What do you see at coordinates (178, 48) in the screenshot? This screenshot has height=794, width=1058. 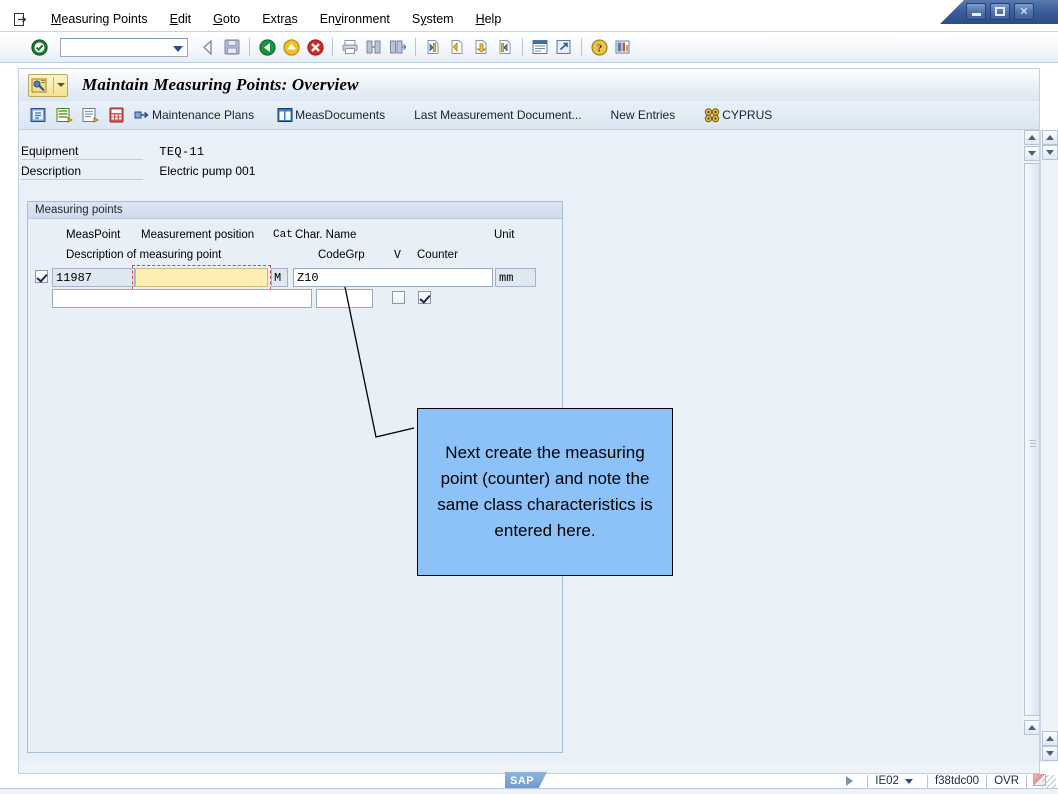 I see `command-field-dropdown-icon` at bounding box center [178, 48].